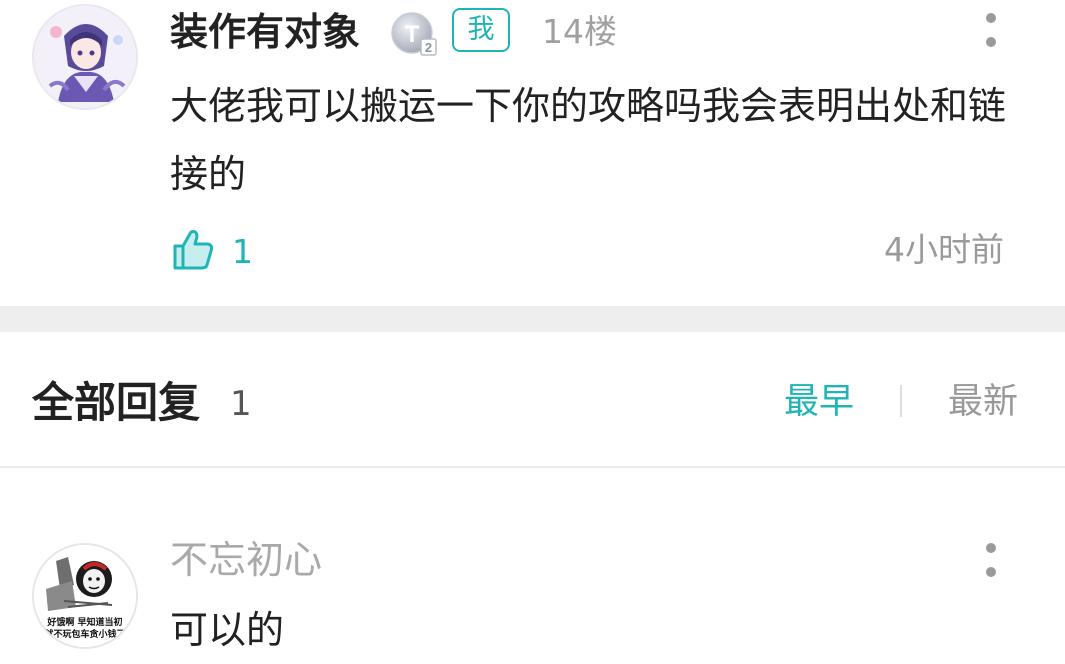 This screenshot has width=1065, height=664. What do you see at coordinates (901, 401) in the screenshot?
I see `sort-divider` at bounding box center [901, 401].